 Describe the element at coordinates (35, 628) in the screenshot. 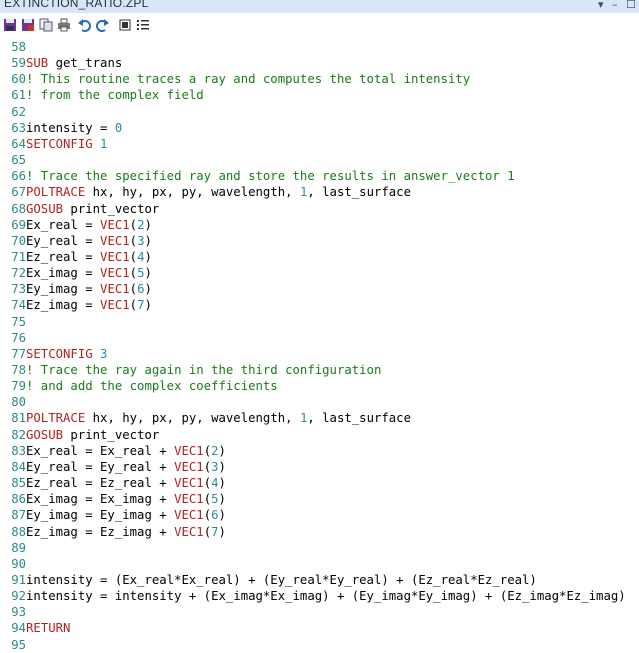

I see `code-line: 94RETURN` at that location.